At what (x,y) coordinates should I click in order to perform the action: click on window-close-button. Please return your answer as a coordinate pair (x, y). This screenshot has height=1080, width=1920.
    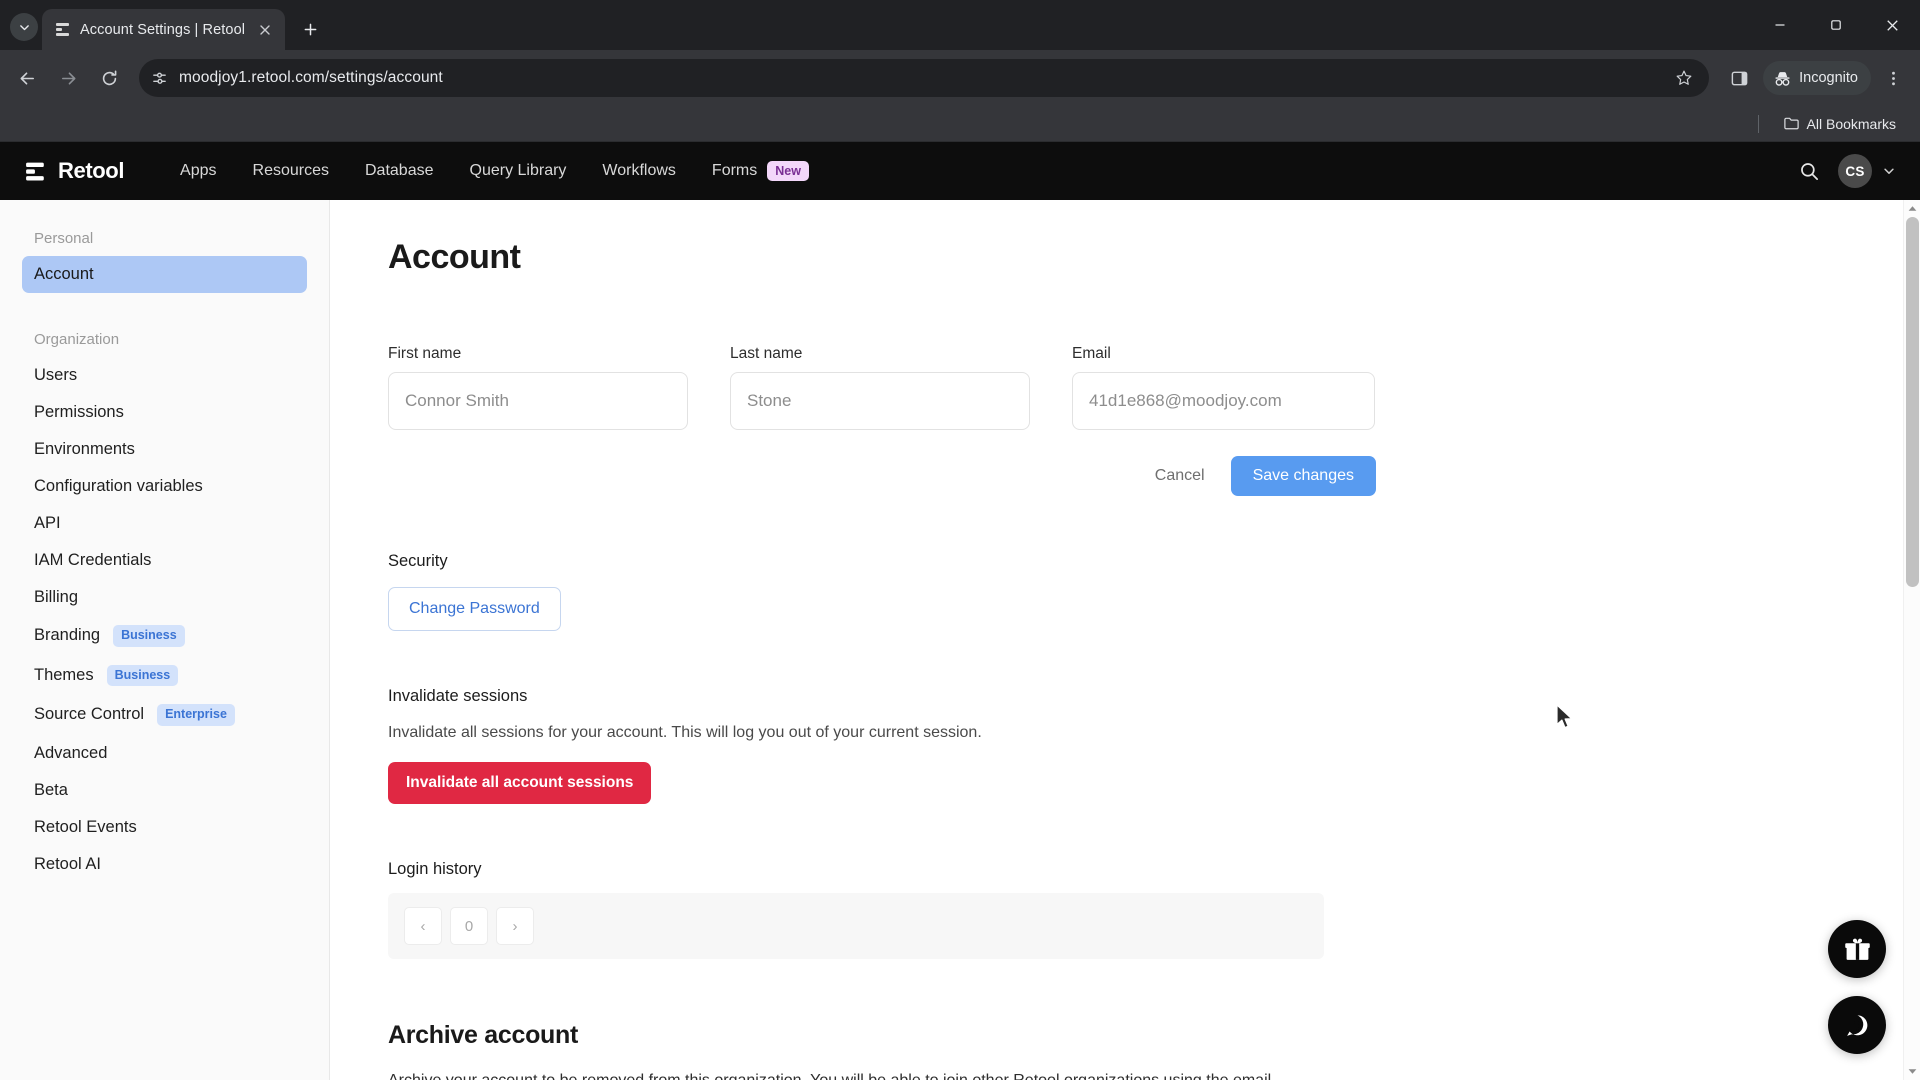
    Looking at the image, I should click on (1892, 25).